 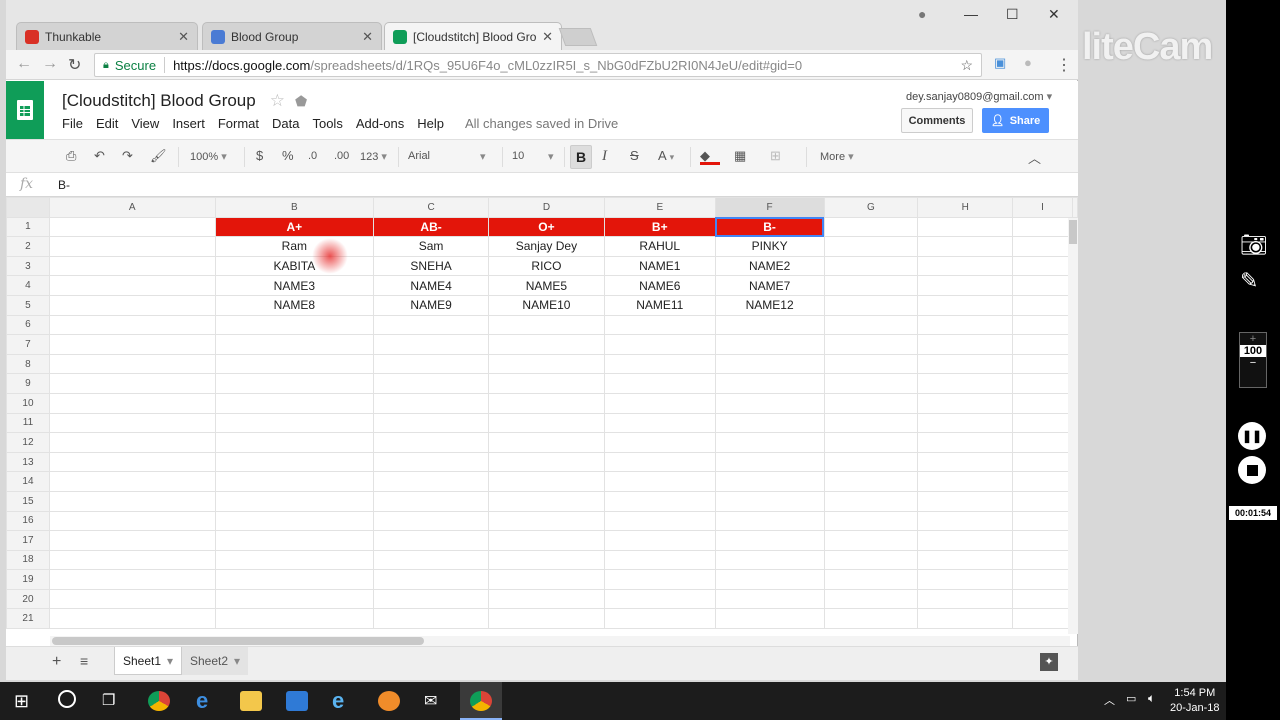 What do you see at coordinates (312, 156) in the screenshot?
I see `decrease-decimal-button: .0` at bounding box center [312, 156].